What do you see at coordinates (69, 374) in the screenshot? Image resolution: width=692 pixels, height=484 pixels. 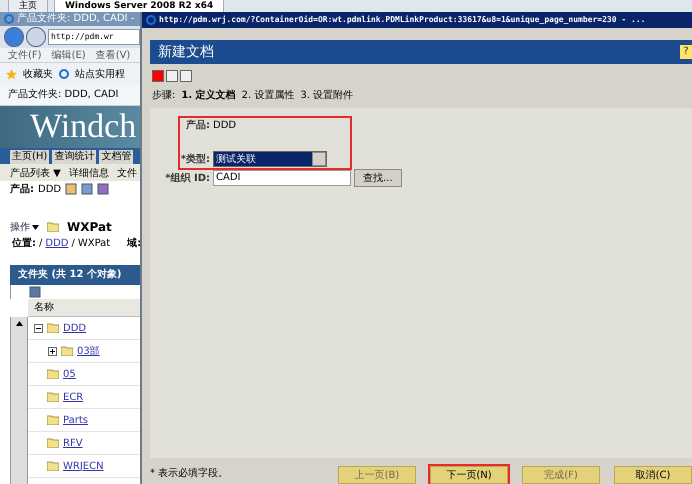 I see `folder-link: 05` at bounding box center [69, 374].